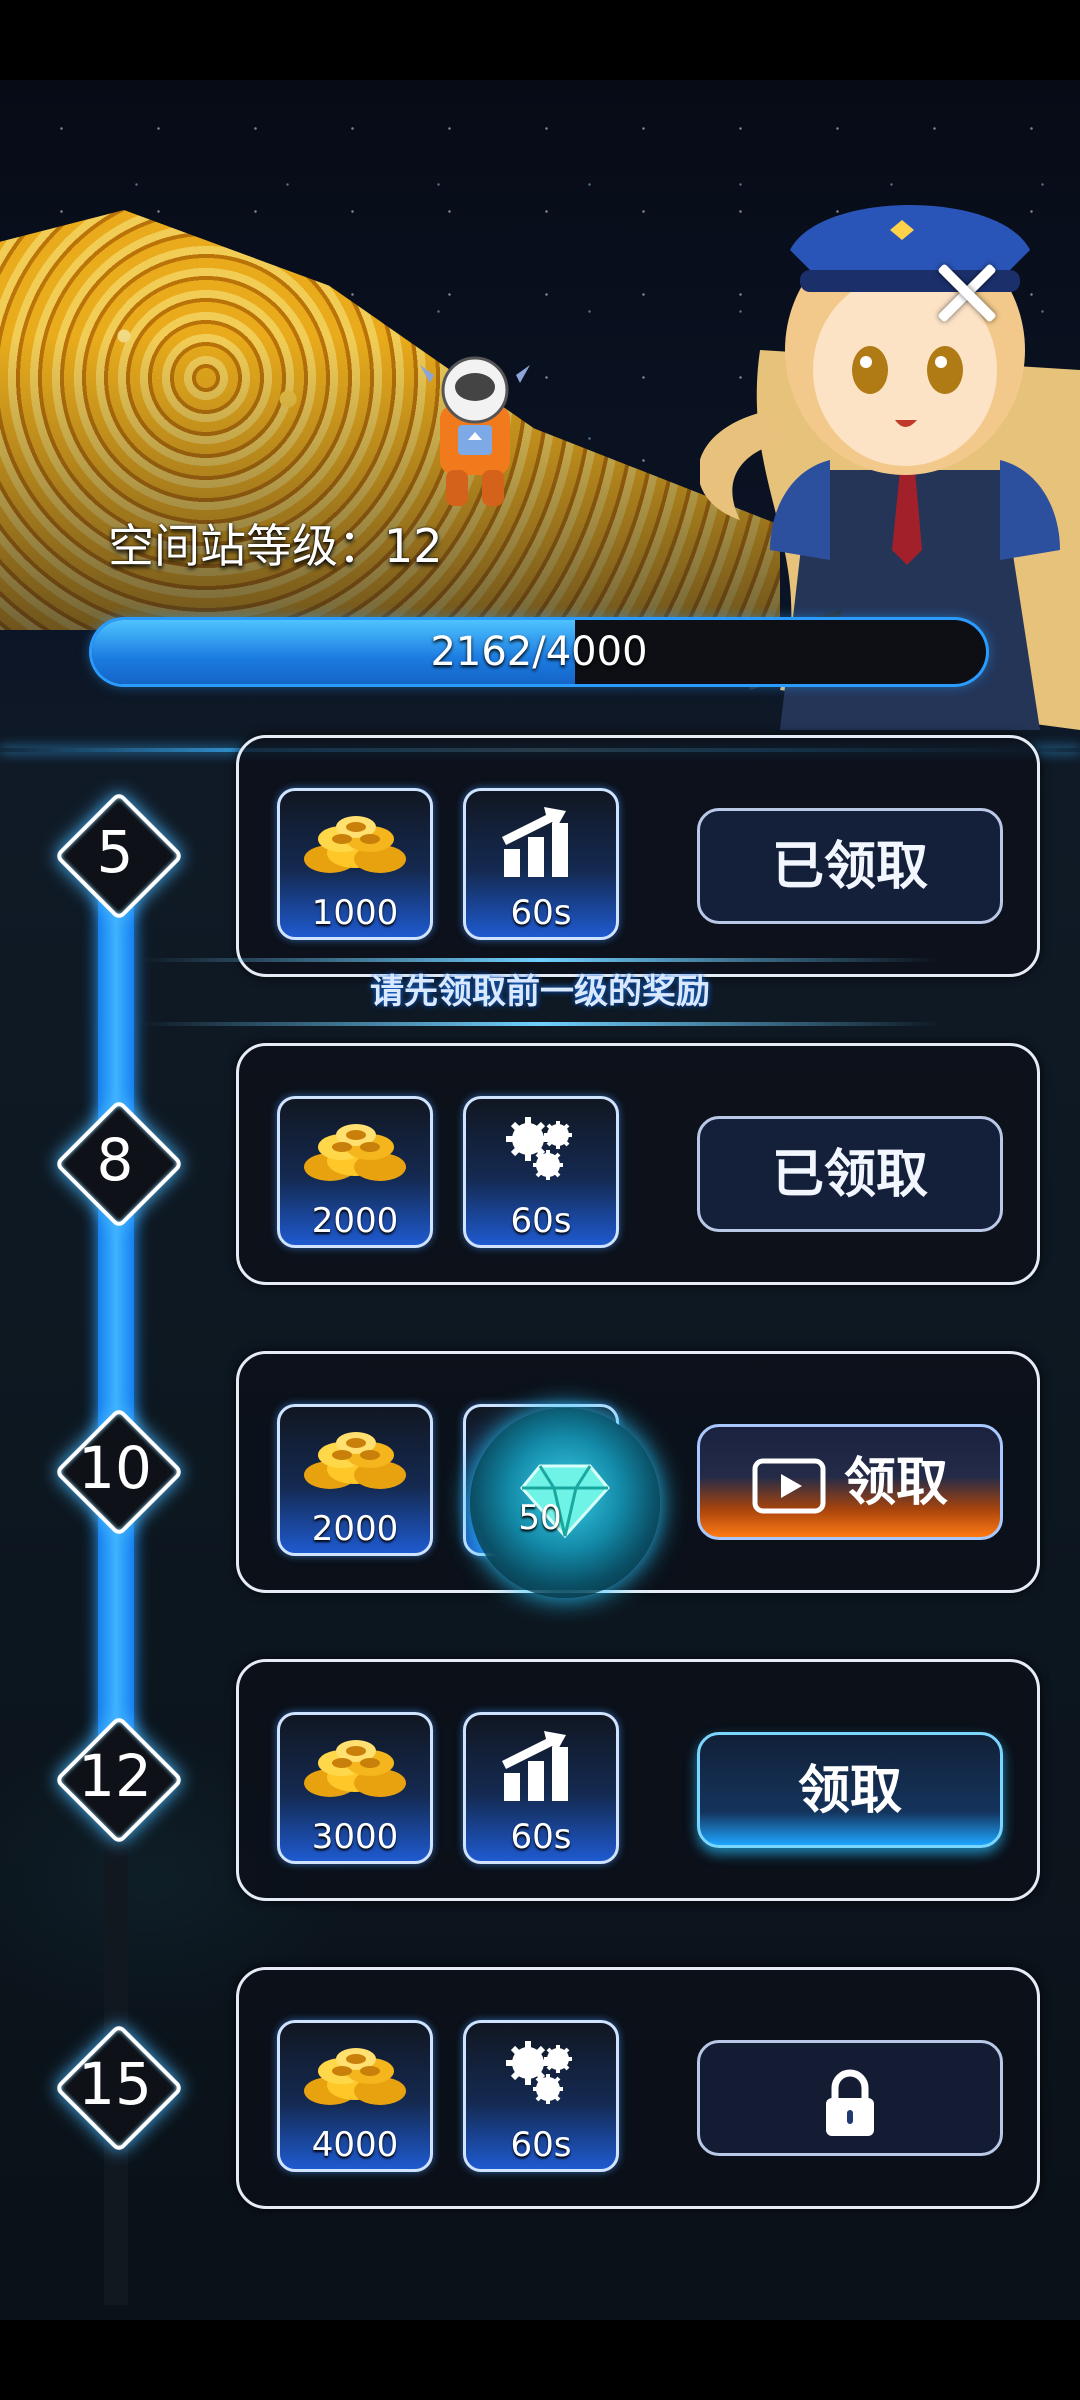 Image resolution: width=1080 pixels, height=2400 pixels. I want to click on notice-banner: 请先领取前一级的奖励, so click(540, 993).